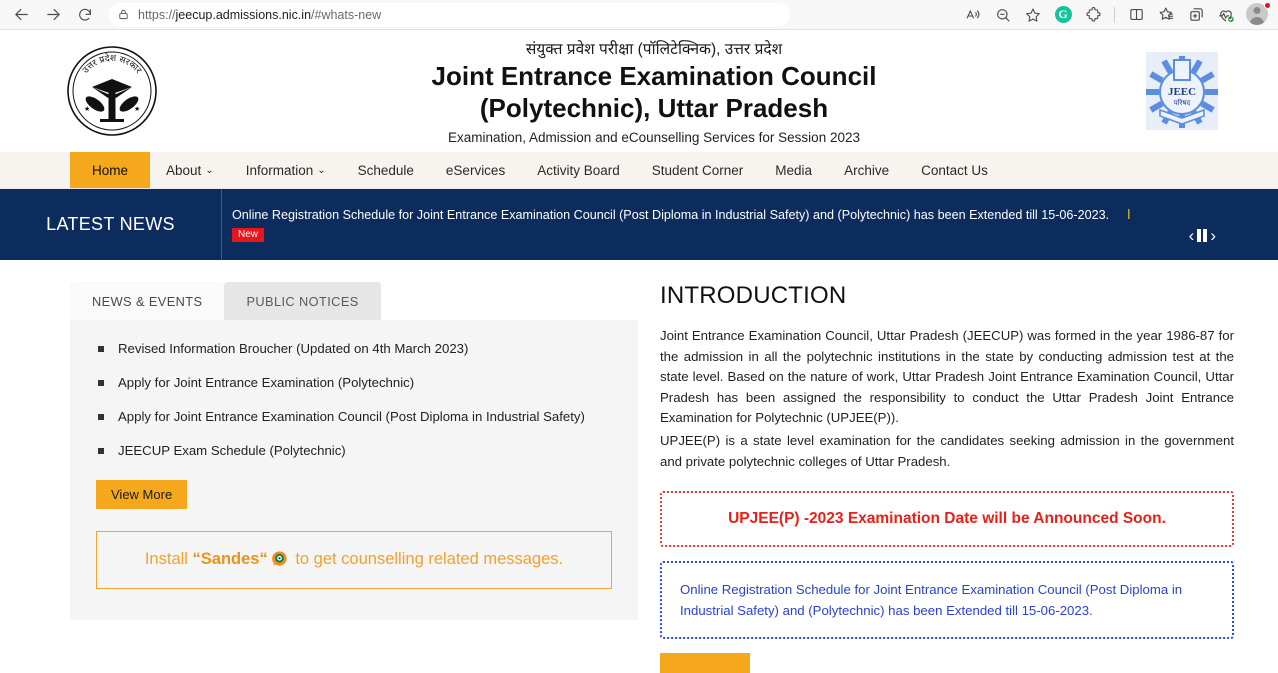 The width and height of the screenshot is (1278, 673). What do you see at coordinates (654, 76) in the screenshot?
I see `page-title-line1: Joint Entrance Examination Council` at bounding box center [654, 76].